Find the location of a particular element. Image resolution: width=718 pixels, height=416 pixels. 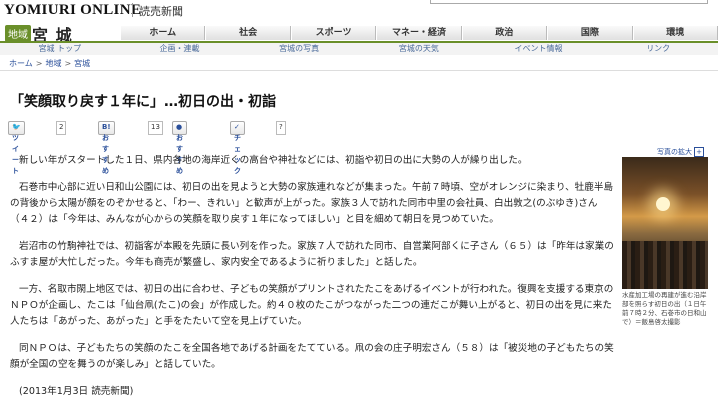

sub-nav: 宮城 トップ 企画・連載 宮城の写真 宮城の天気 イベント情報 リンク is located at coordinates (359, 48).